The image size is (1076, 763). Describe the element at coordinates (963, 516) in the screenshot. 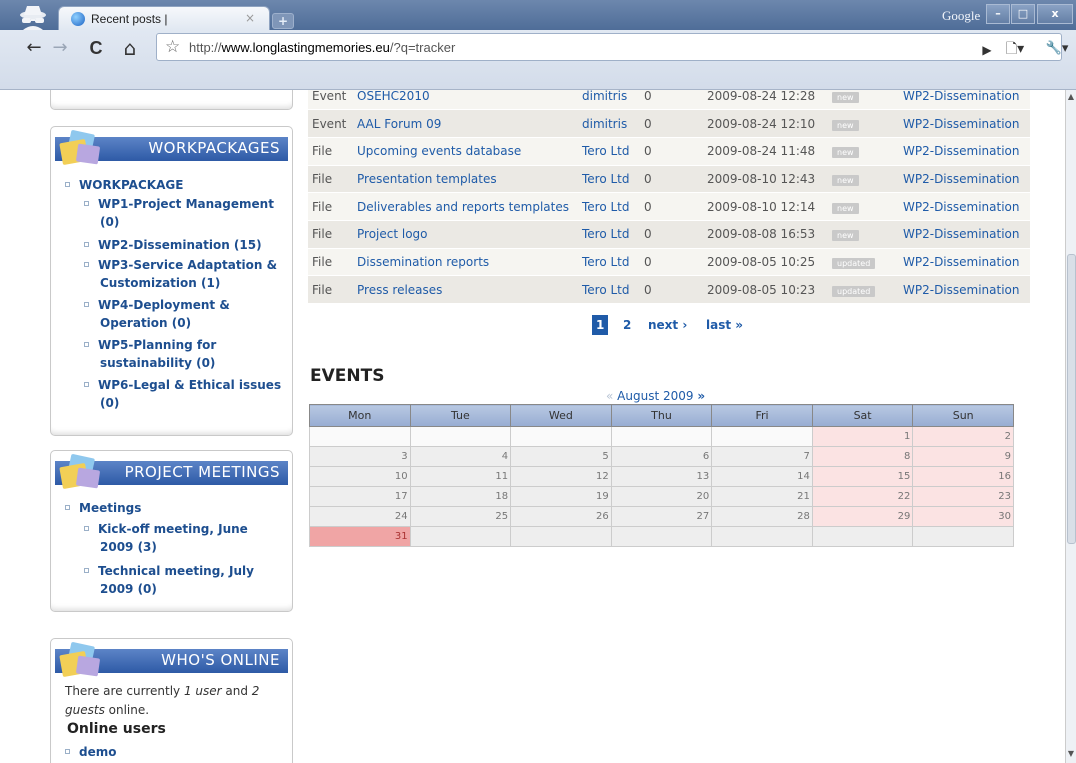

I see `calendar-day-cell: 30` at that location.